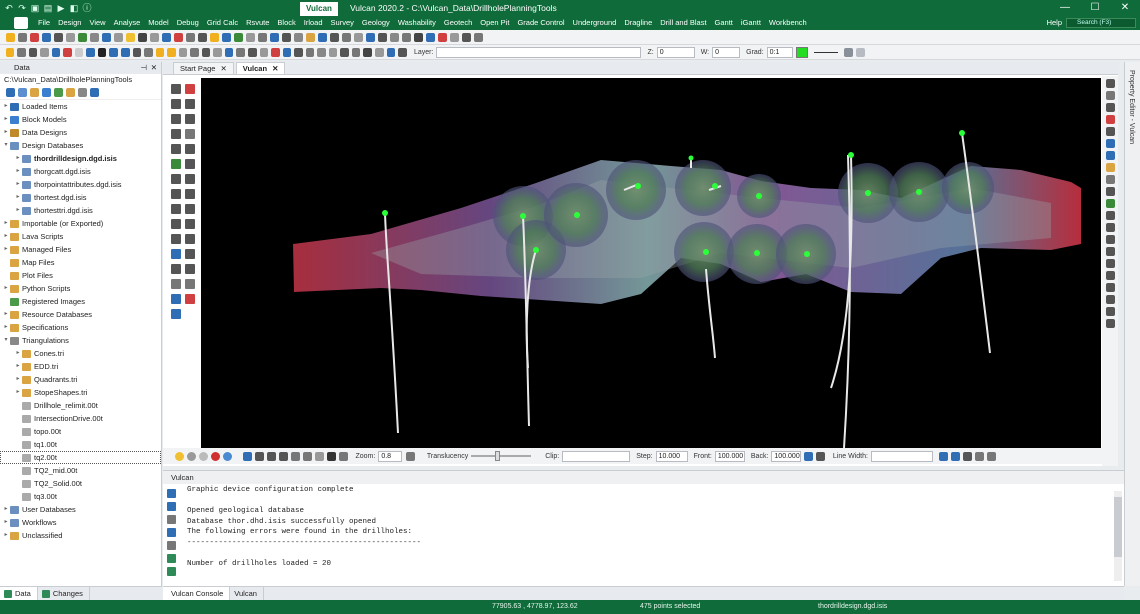 Image resolution: width=1140 pixels, height=614 pixels. What do you see at coordinates (943, 456) in the screenshot?
I see `view-icon` at bounding box center [943, 456].